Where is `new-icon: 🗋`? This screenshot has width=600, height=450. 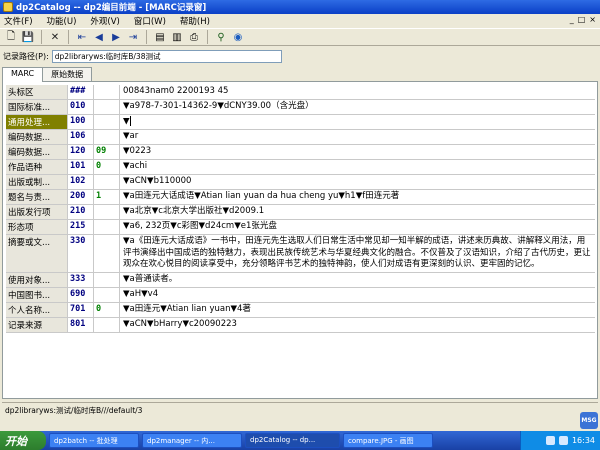 new-icon: 🗋 is located at coordinates (11, 37).